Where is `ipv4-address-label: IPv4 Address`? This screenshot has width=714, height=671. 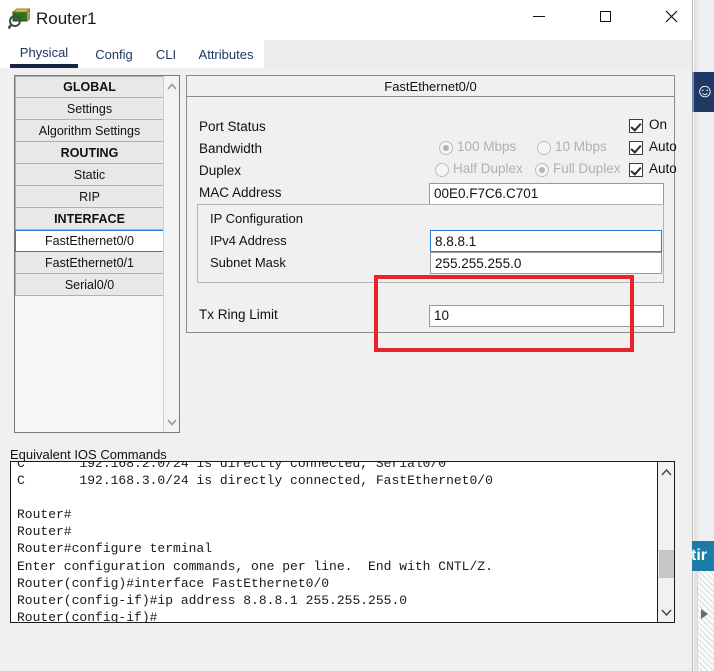 ipv4-address-label: IPv4 Address is located at coordinates (248, 240).